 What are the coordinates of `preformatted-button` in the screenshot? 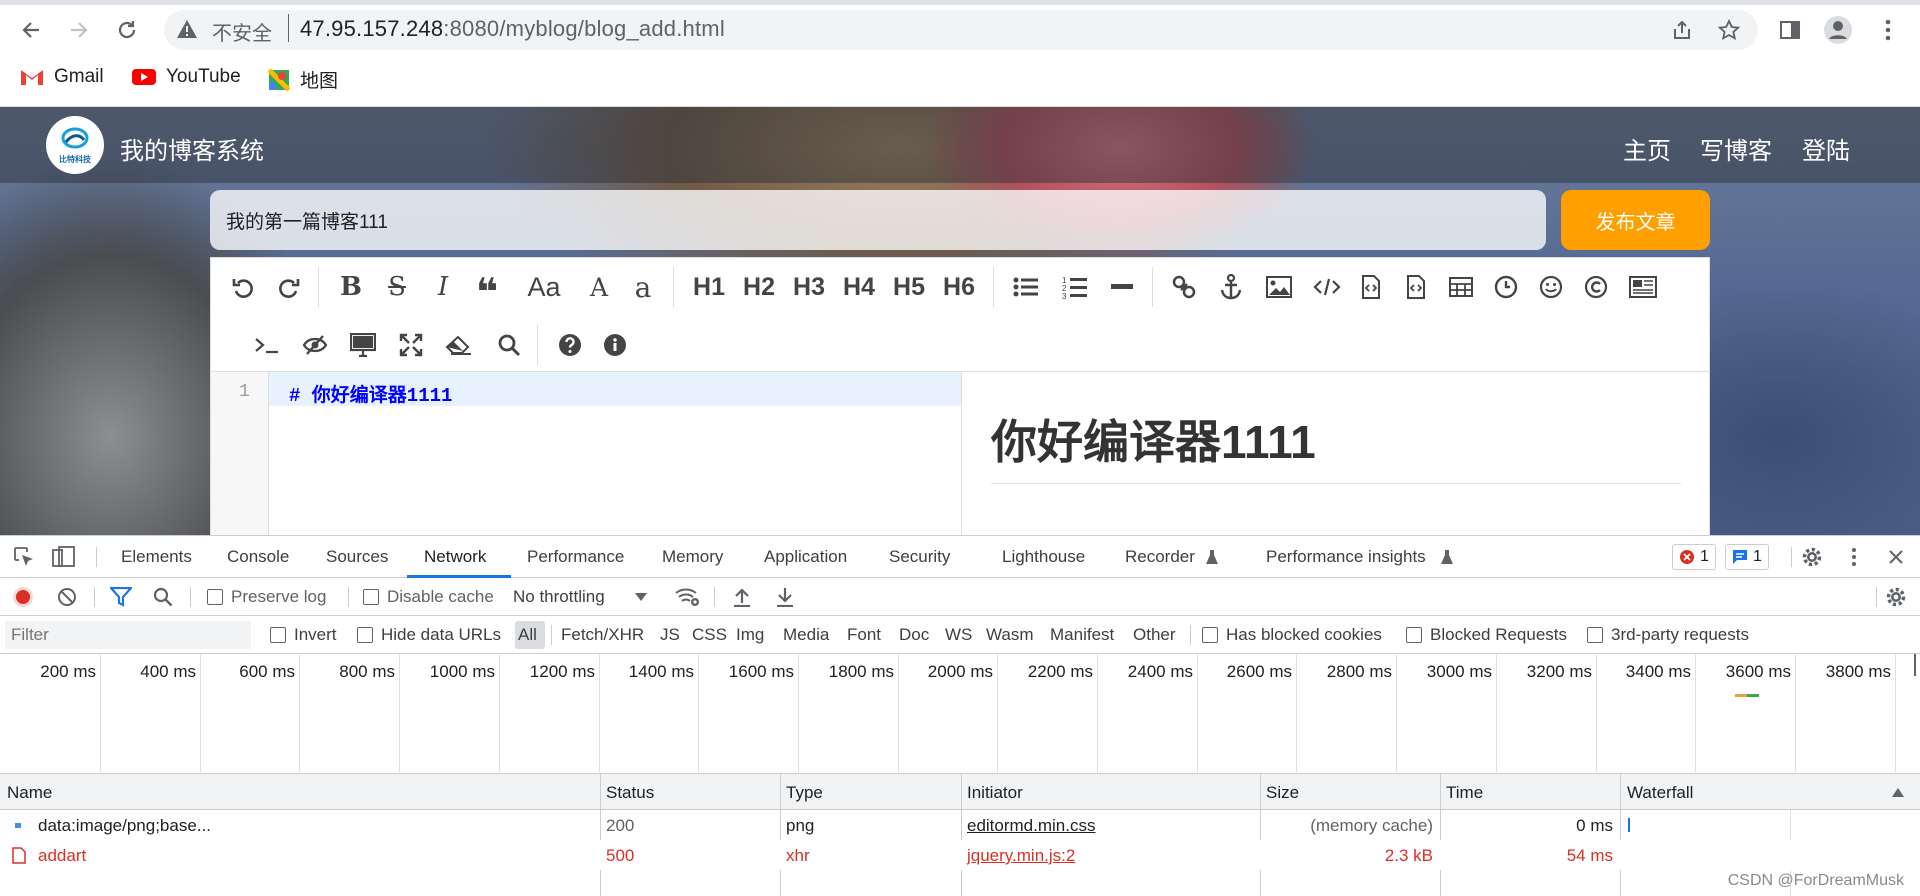 It's located at (1416, 287).